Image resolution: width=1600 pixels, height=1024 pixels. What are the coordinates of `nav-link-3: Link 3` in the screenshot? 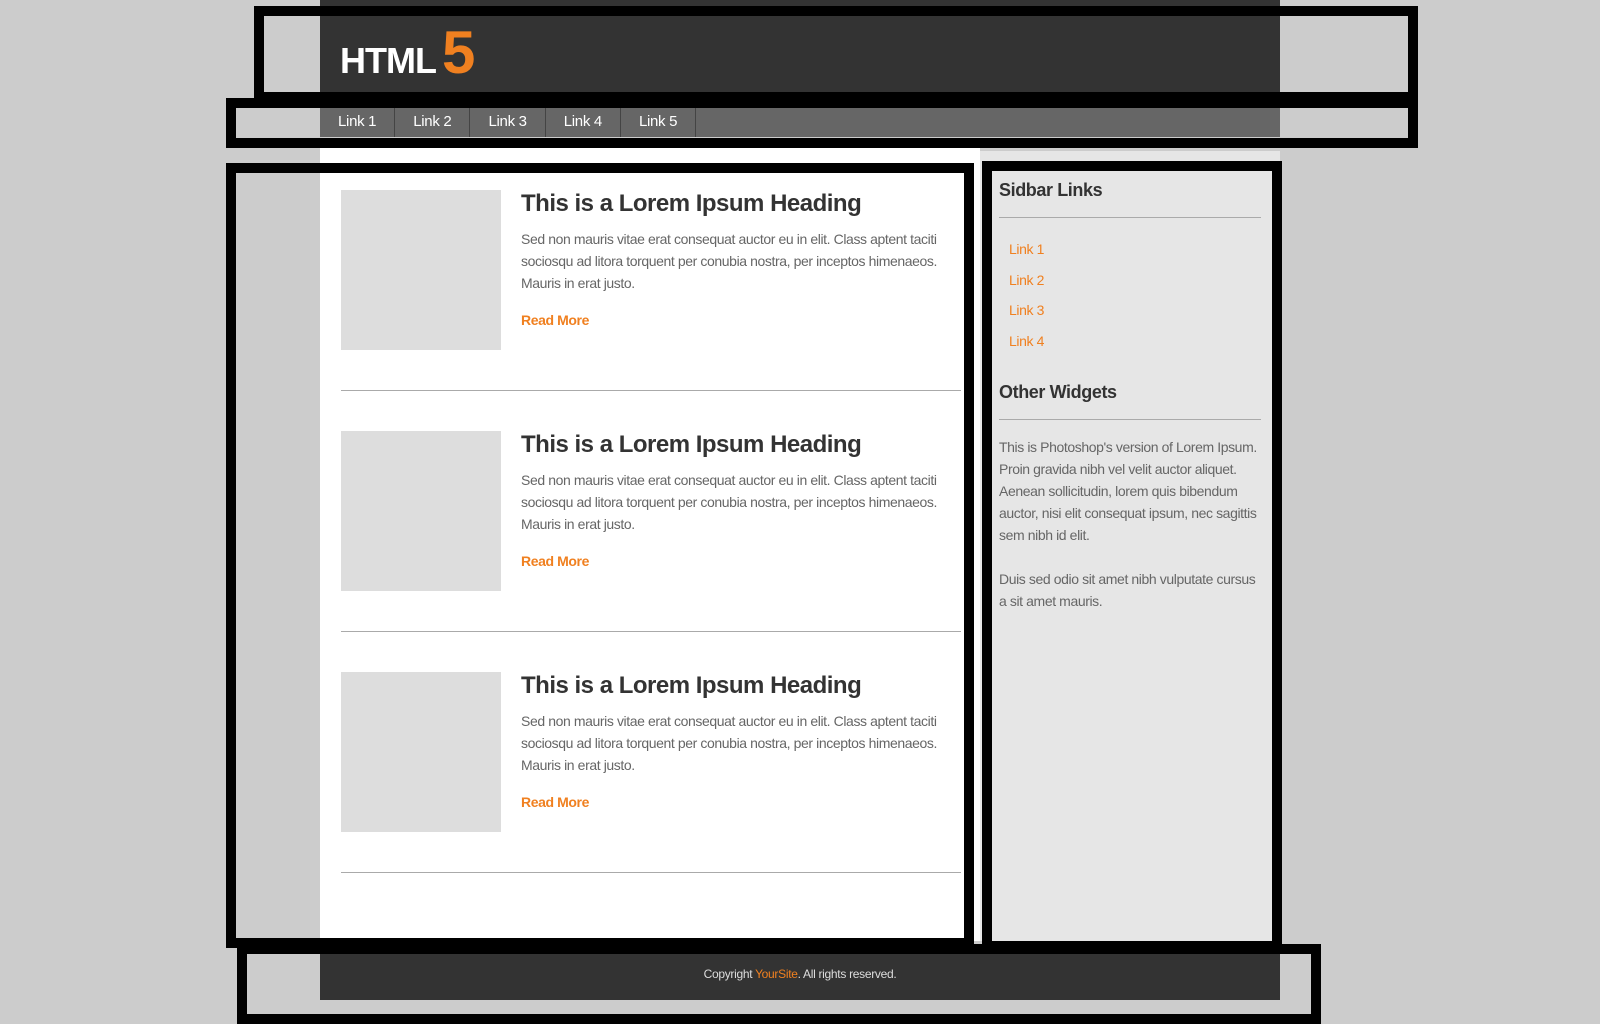 It's located at (508, 122).